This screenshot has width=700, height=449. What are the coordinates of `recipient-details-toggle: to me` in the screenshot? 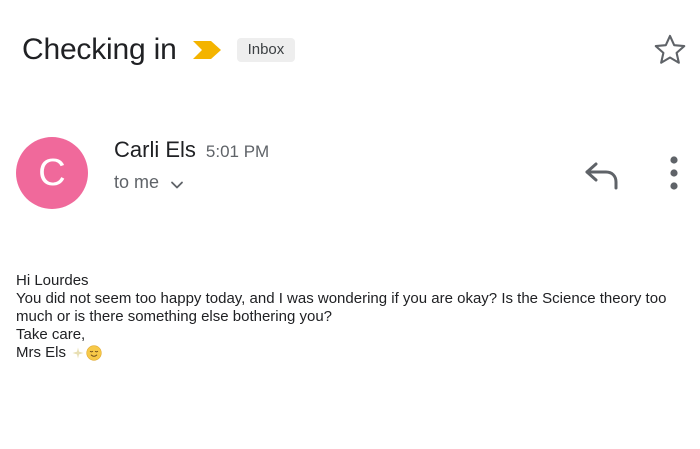 It's located at (149, 182).